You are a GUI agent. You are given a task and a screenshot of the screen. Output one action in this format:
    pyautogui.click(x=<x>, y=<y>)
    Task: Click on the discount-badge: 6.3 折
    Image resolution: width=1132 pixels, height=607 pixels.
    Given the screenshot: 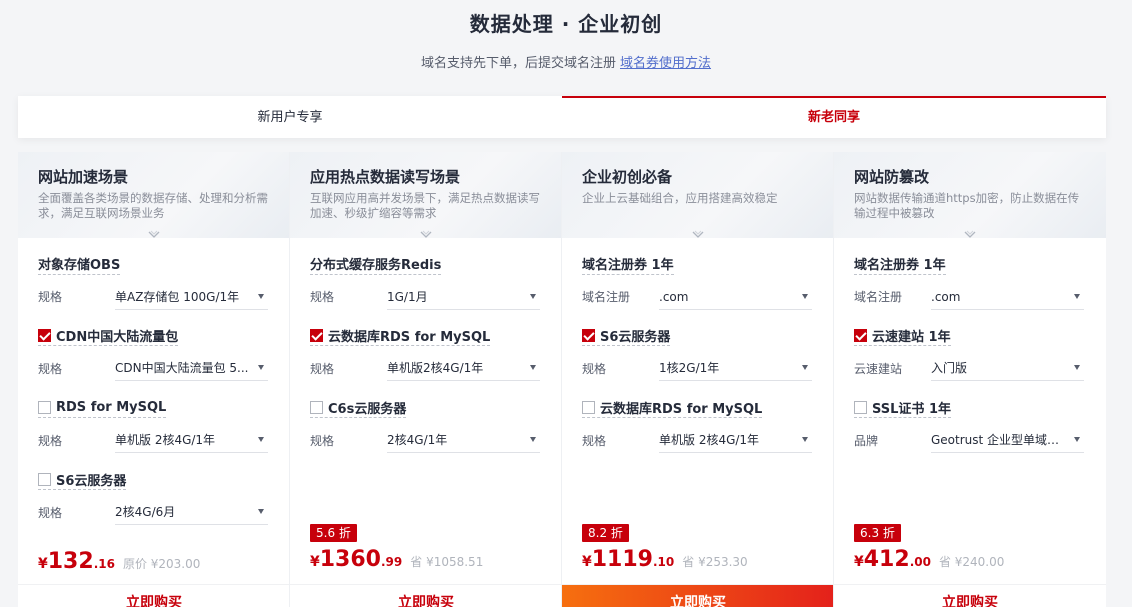 What is the action you would take?
    pyautogui.click(x=877, y=533)
    